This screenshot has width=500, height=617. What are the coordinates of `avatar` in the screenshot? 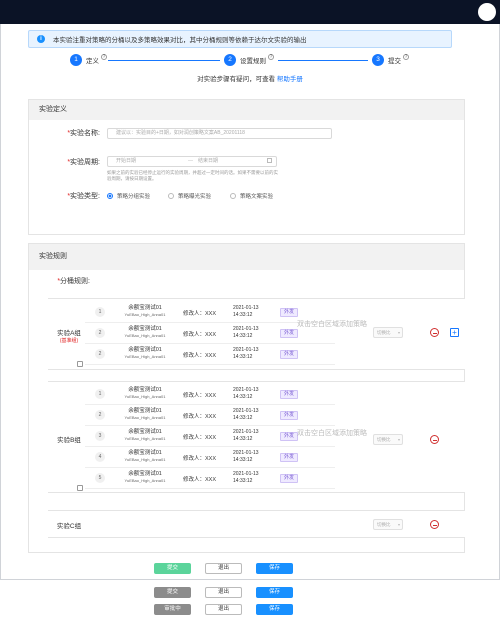 It's located at (487, 12).